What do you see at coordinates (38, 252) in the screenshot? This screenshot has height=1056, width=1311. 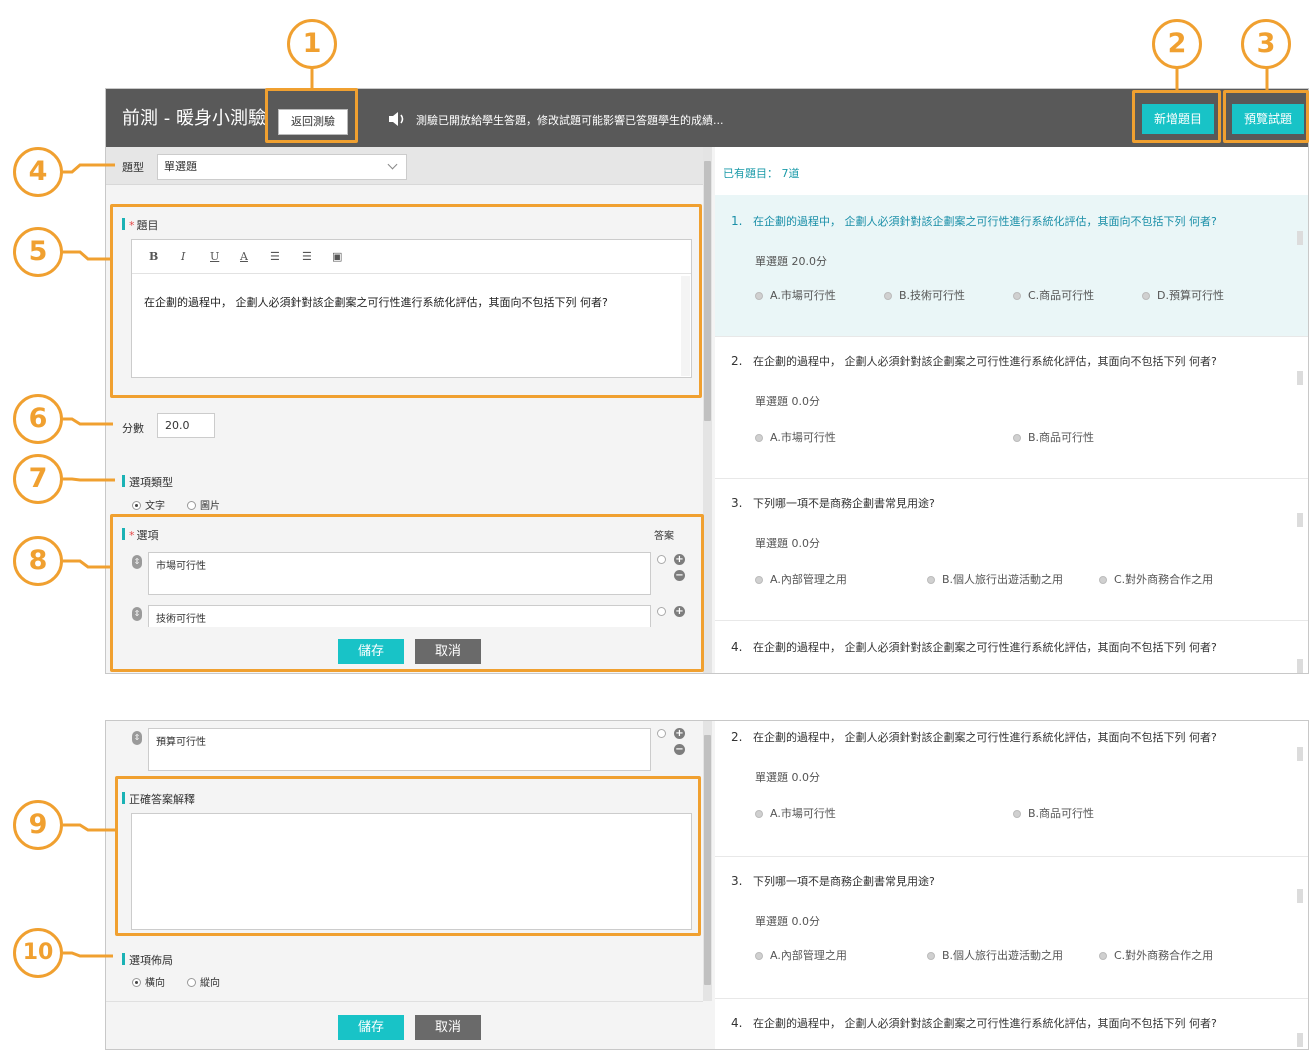 I see `callout-5: 5` at bounding box center [38, 252].